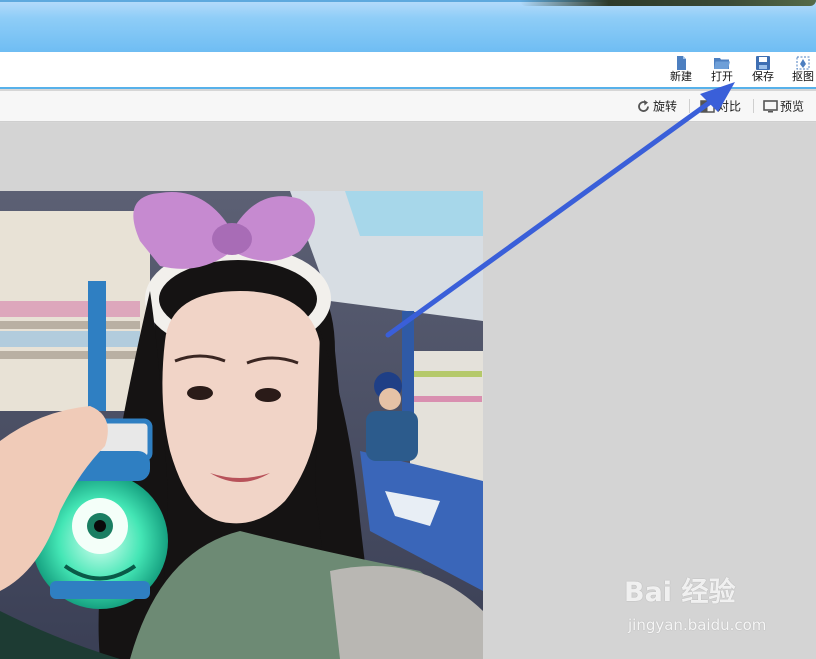  What do you see at coordinates (681, 76) in the screenshot?
I see `new-button-label: 新建` at bounding box center [681, 76].